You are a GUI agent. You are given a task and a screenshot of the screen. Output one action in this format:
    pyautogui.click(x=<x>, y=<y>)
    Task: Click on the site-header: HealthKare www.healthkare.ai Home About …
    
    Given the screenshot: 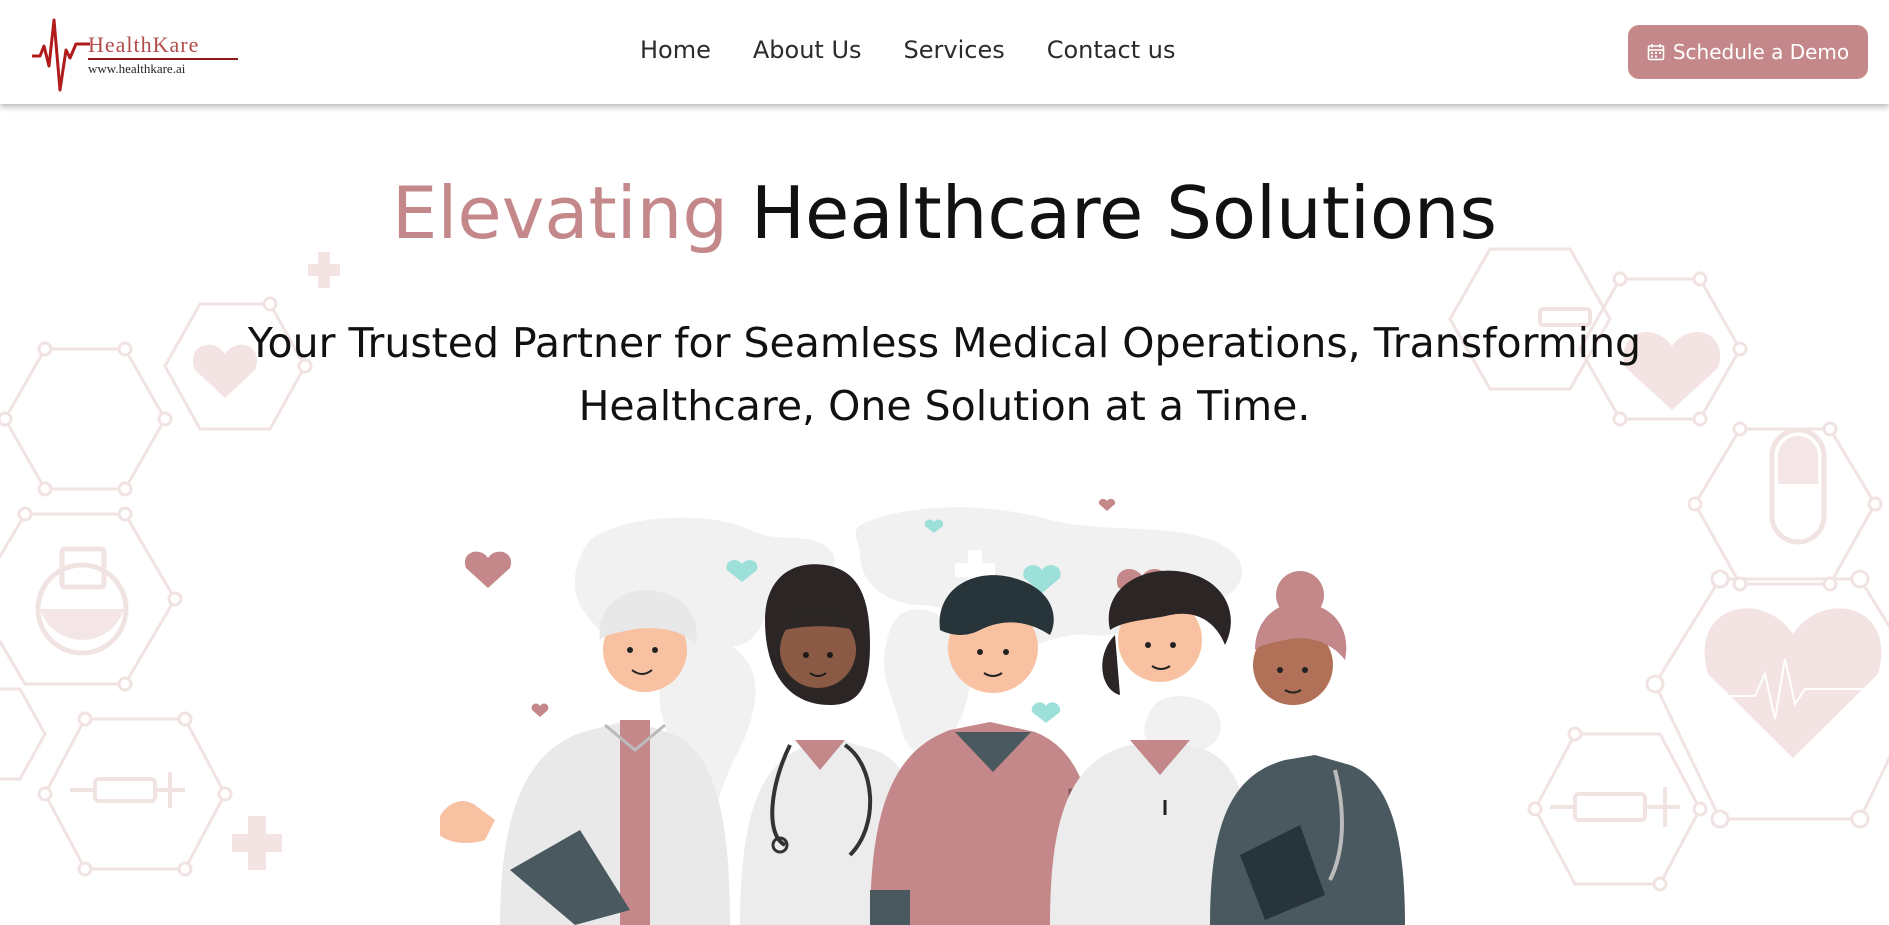 What is the action you would take?
    pyautogui.click(x=944, y=52)
    